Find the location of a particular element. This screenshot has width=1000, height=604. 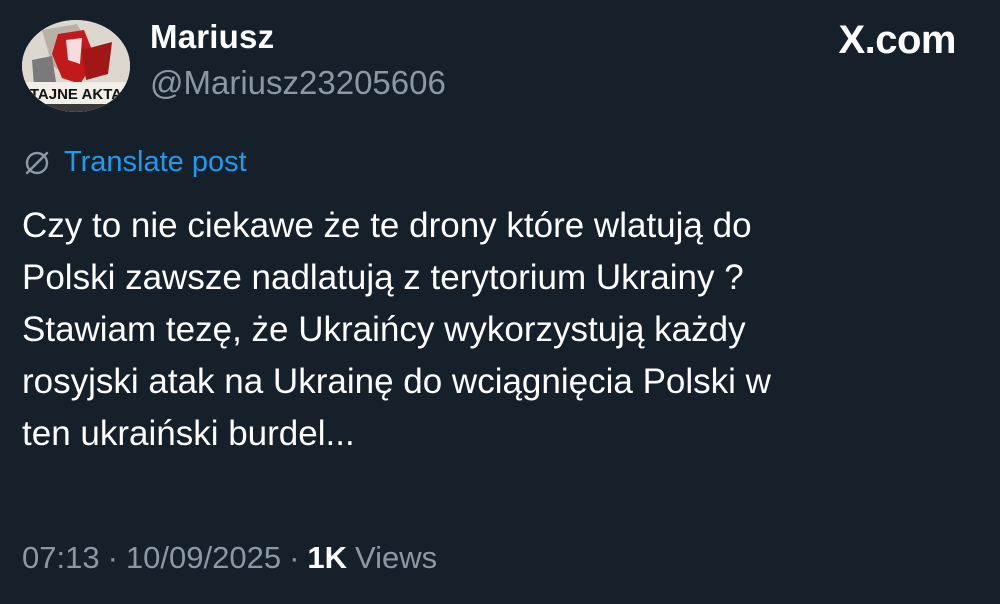

avatar: TAJNE AKTA is located at coordinates (76, 66).